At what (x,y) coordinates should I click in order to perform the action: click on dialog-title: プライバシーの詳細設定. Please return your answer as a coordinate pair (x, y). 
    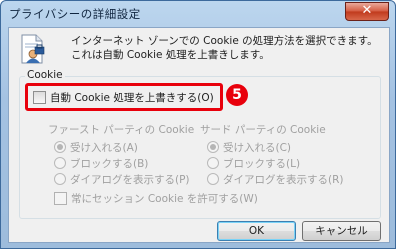
    Looking at the image, I should click on (75, 14).